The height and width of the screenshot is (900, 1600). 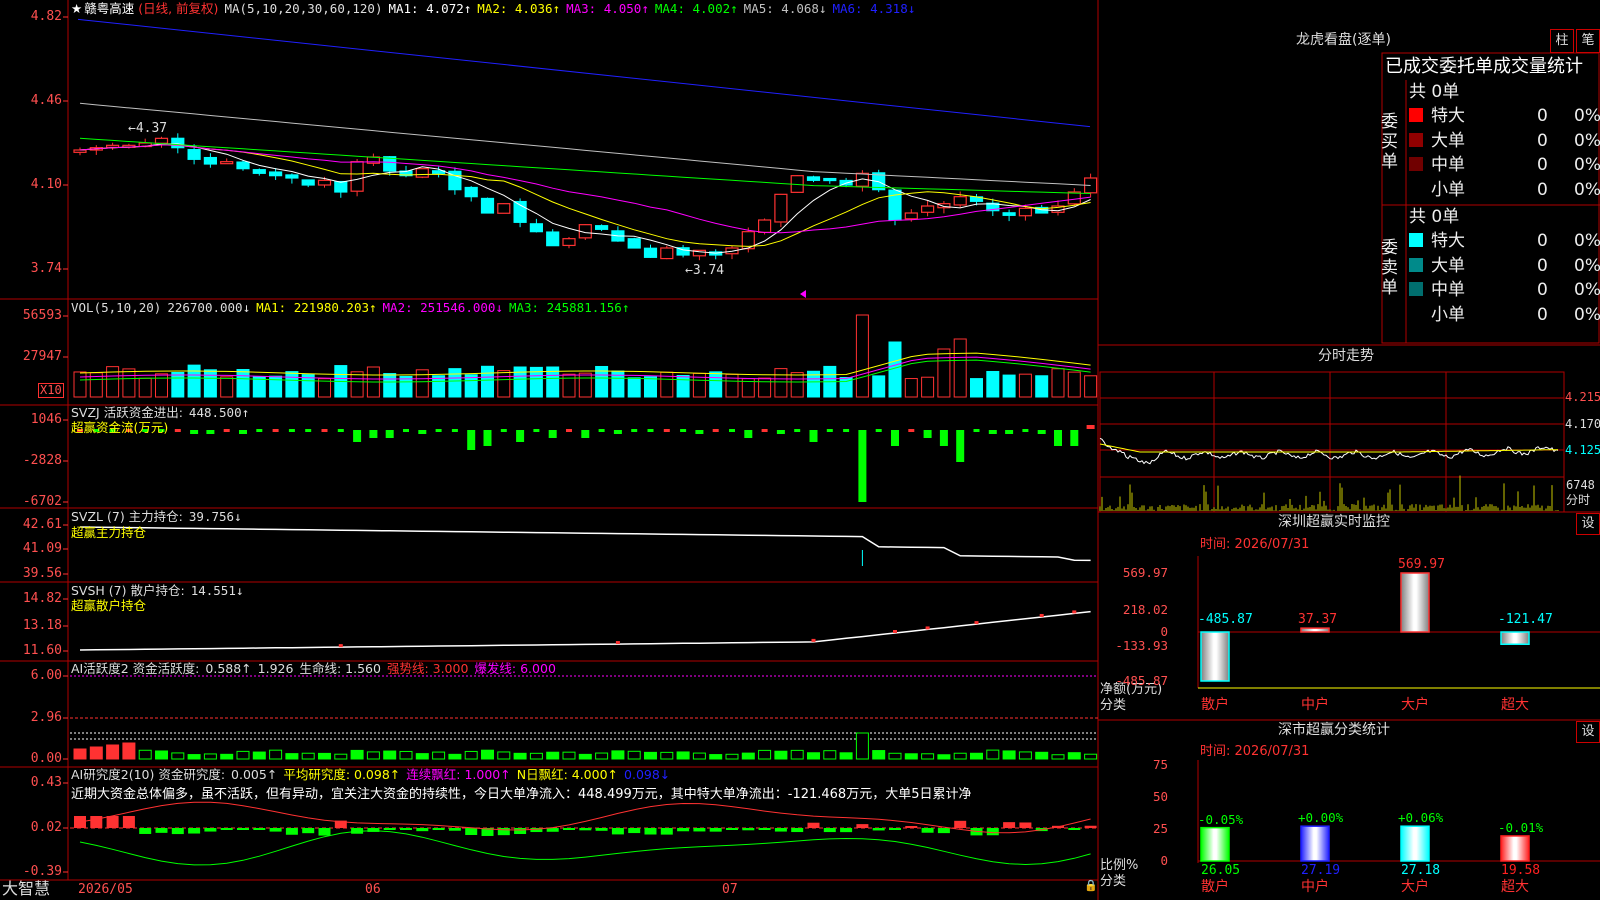 I want to click on buy-row: 特大 0 0%, so click(x=1504, y=116).